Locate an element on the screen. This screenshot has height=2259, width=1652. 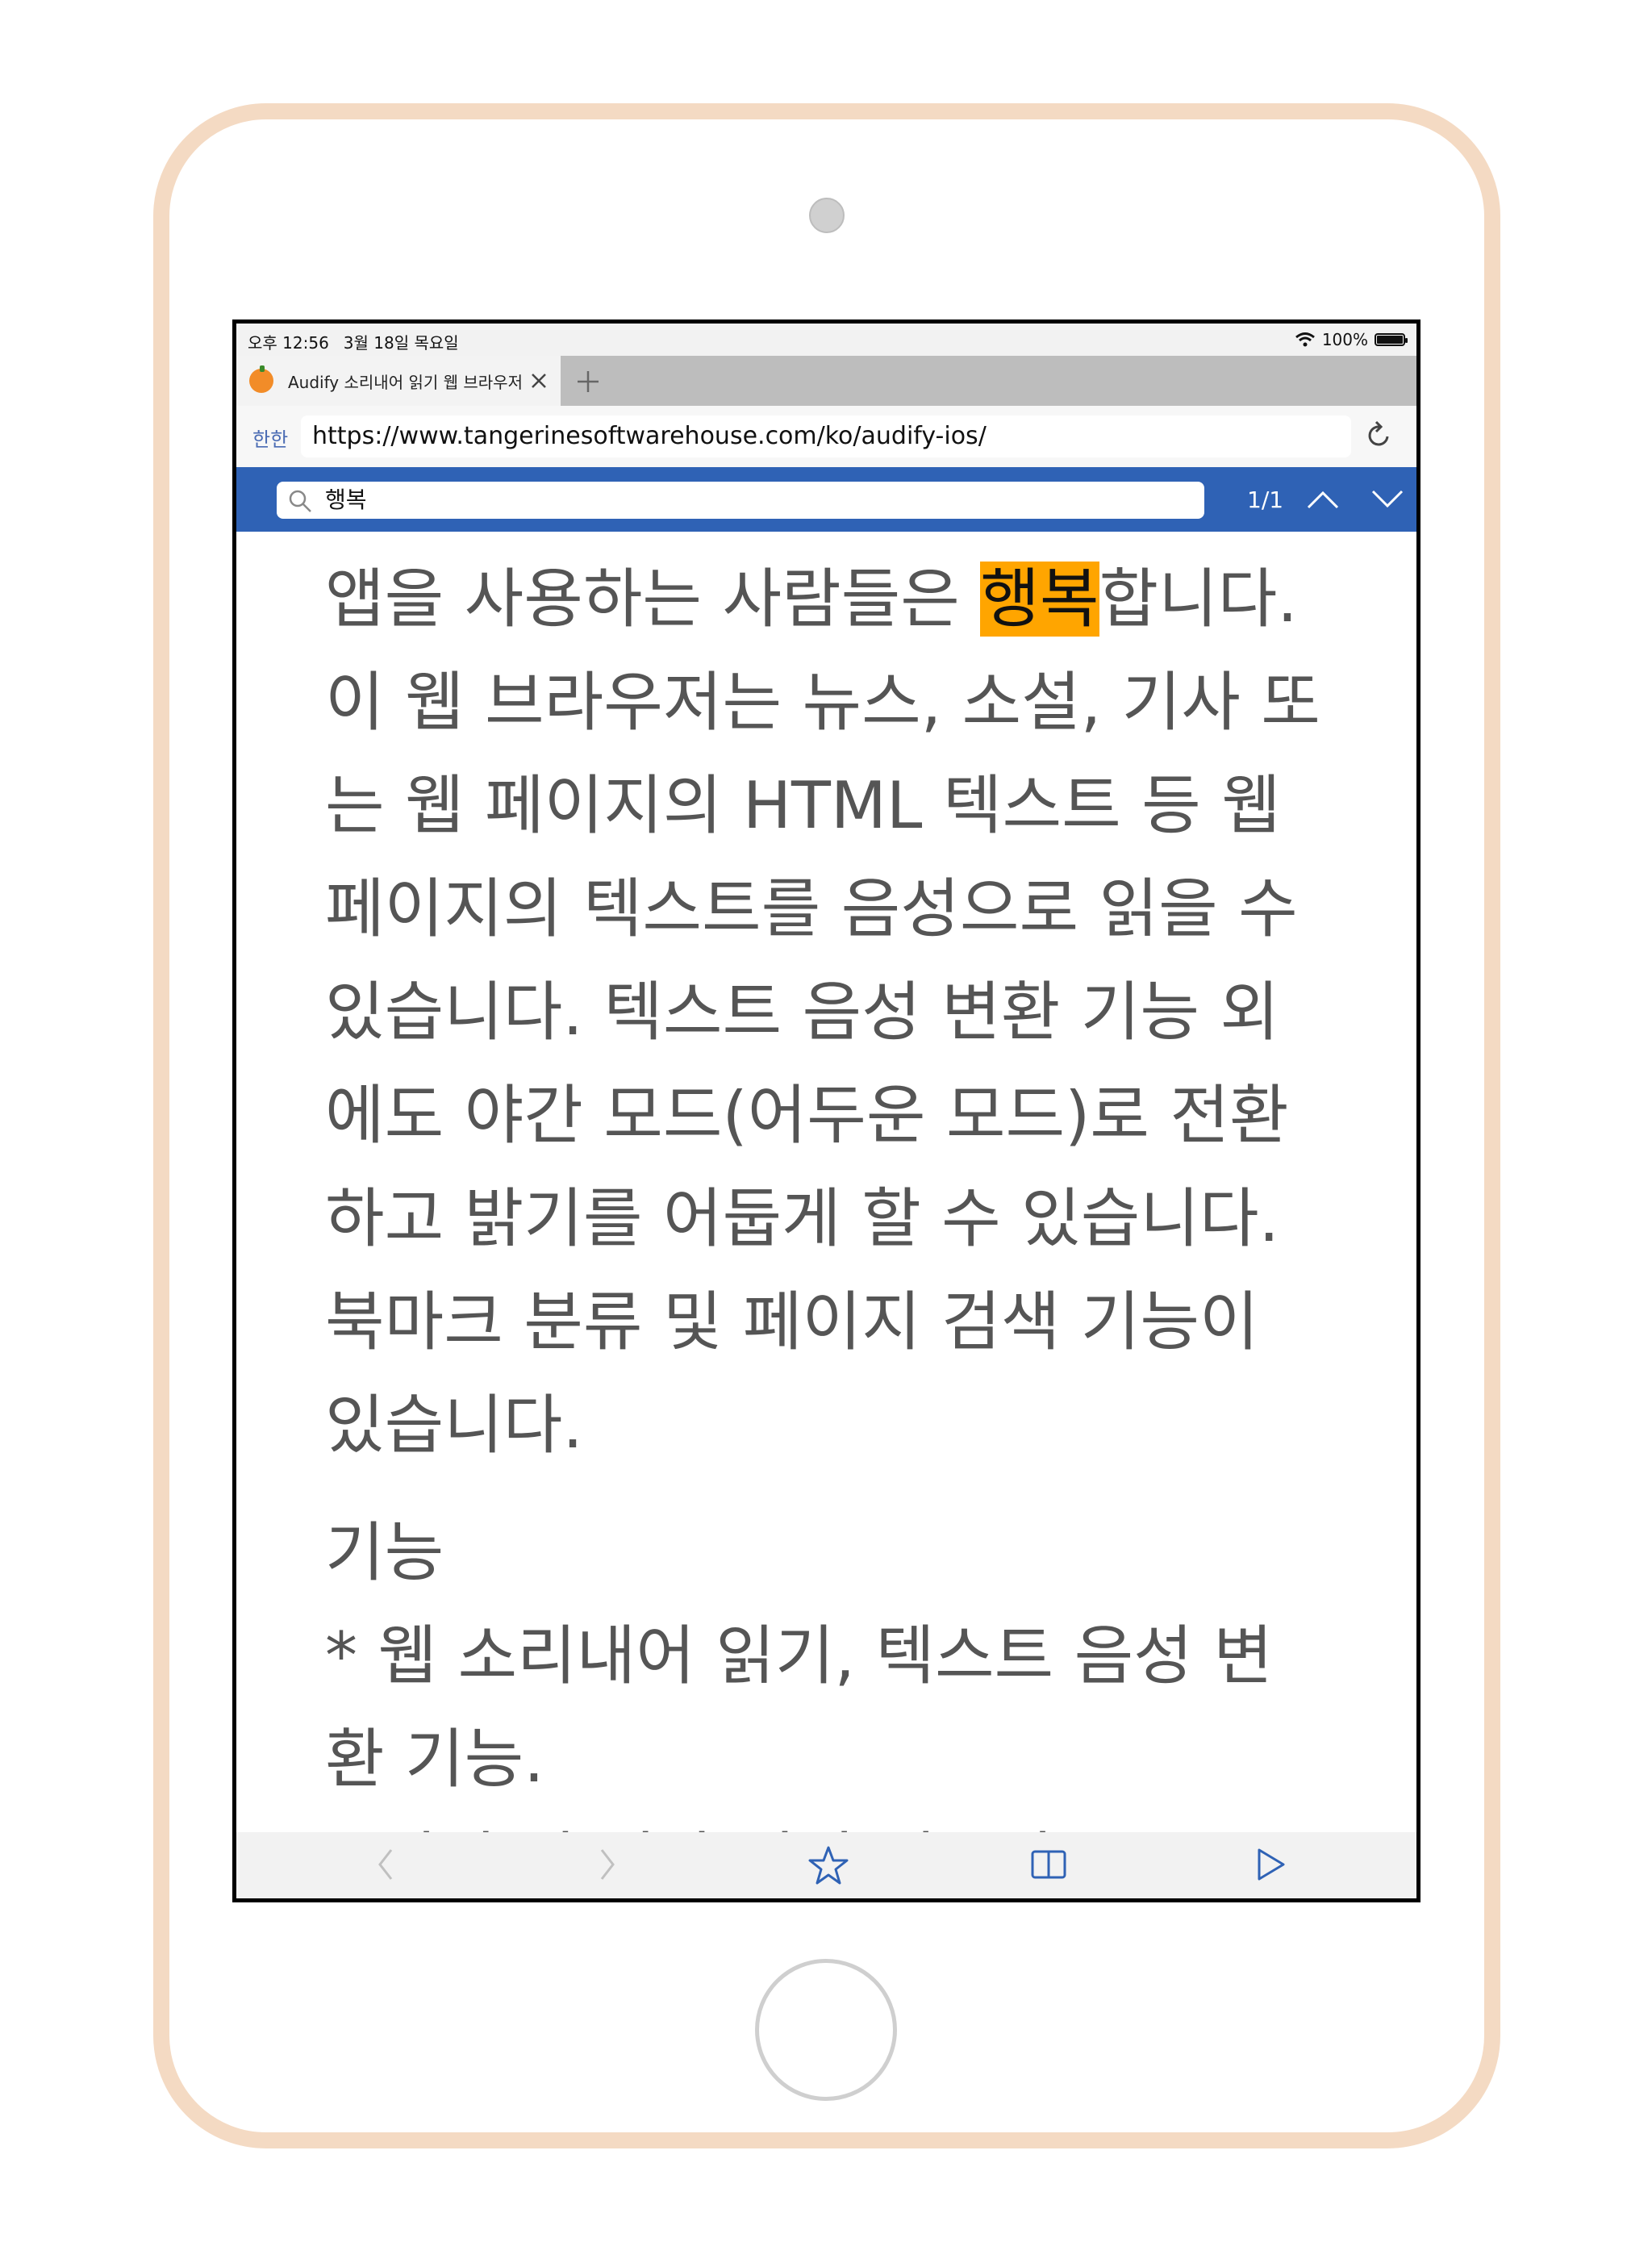
status-time: 오후 12:56 is located at coordinates (289, 343).